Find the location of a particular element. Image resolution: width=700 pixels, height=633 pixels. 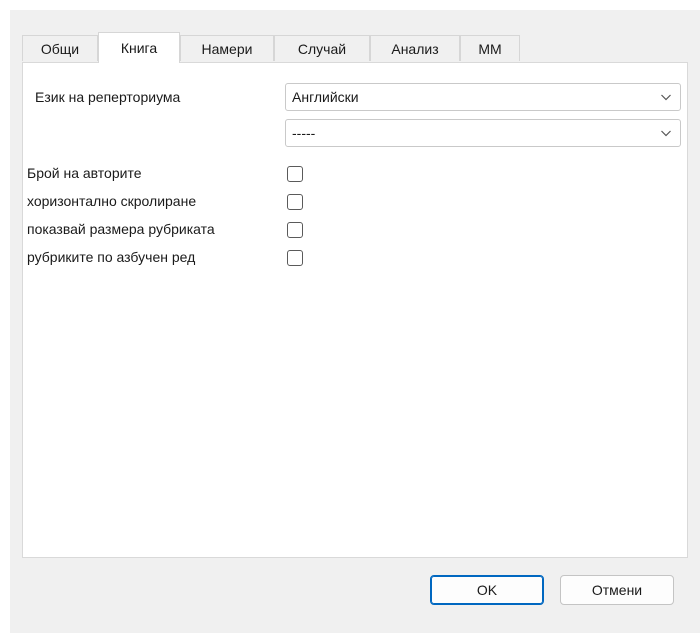

tab-find: Намери is located at coordinates (227, 48).